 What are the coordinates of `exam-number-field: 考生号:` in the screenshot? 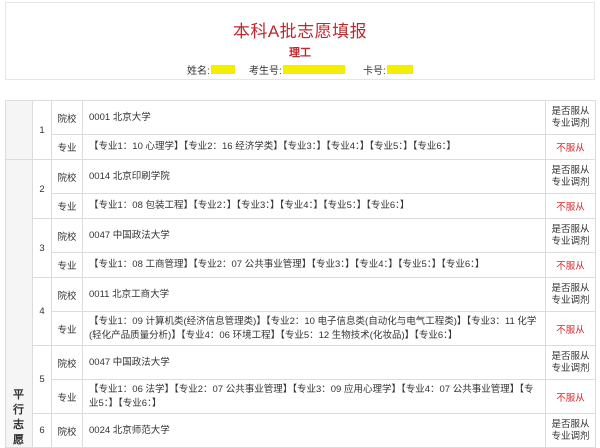 It's located at (297, 69).